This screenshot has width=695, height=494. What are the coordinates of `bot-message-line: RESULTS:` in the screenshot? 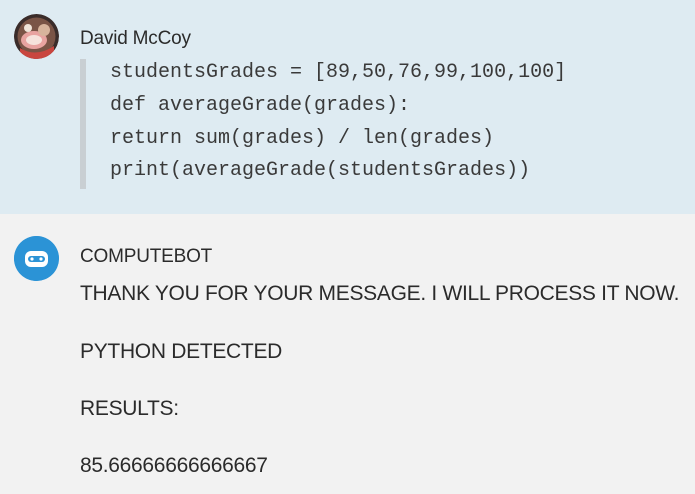 It's located at (129, 408).